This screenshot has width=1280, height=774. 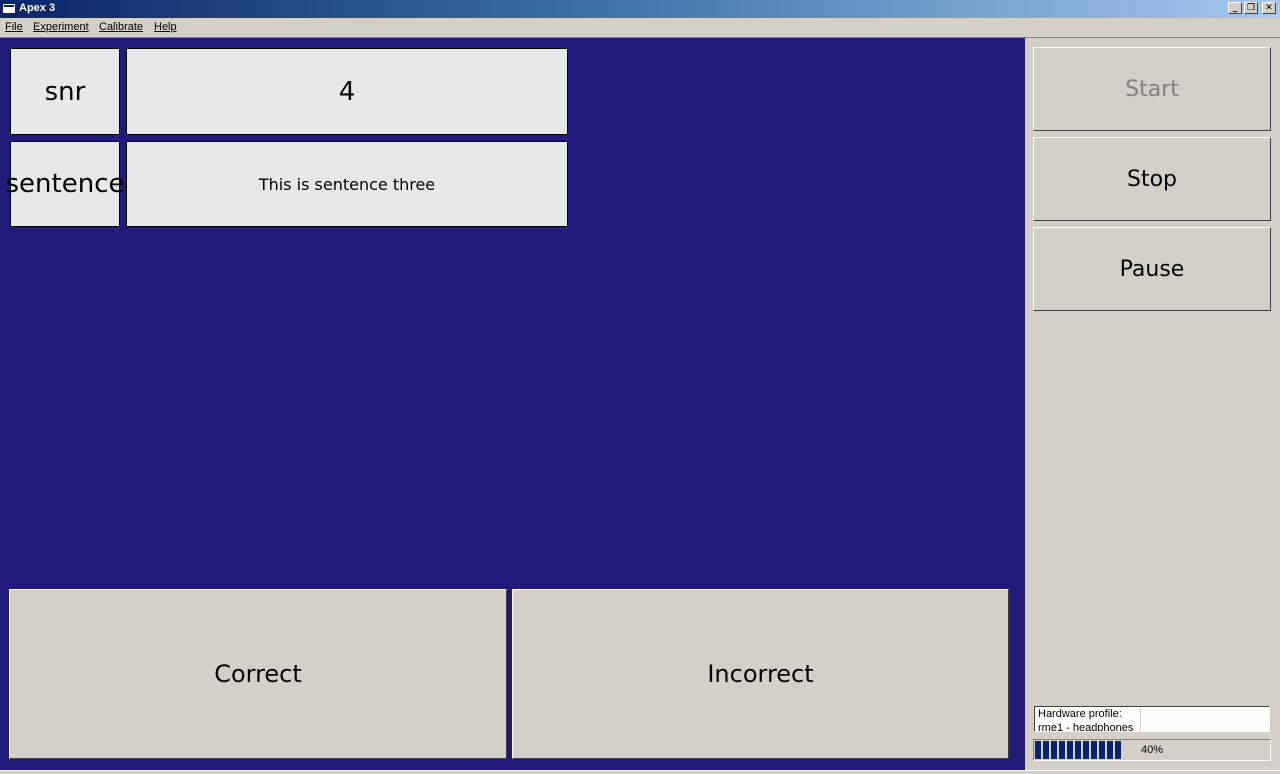 What do you see at coordinates (347, 91) in the screenshot?
I see `param-value-snr: 4` at bounding box center [347, 91].